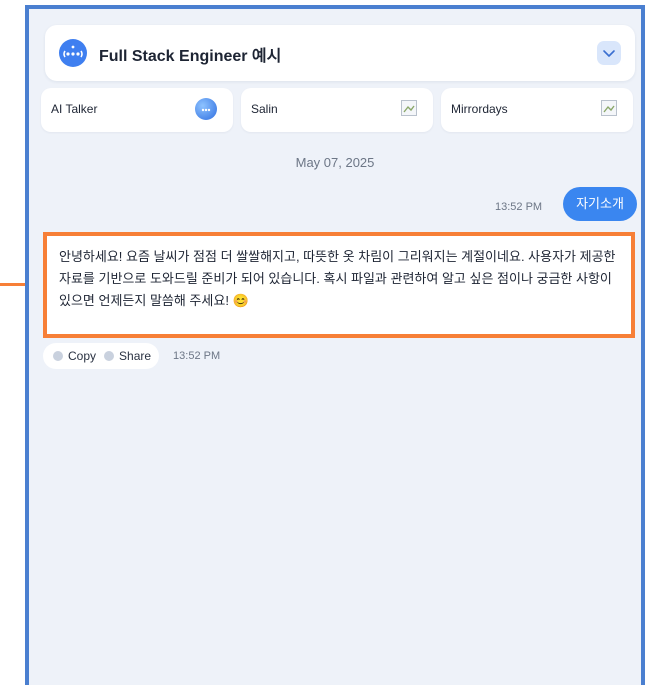 The image size is (648, 685). What do you see at coordinates (479, 109) in the screenshot?
I see `tab-label: Mirrordays` at bounding box center [479, 109].